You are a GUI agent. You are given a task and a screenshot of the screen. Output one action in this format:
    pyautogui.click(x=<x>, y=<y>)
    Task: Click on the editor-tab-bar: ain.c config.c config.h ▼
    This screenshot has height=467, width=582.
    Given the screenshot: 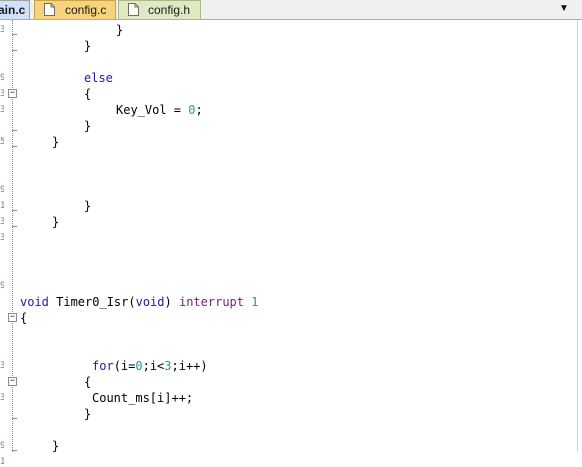 What is the action you would take?
    pyautogui.click(x=291, y=10)
    